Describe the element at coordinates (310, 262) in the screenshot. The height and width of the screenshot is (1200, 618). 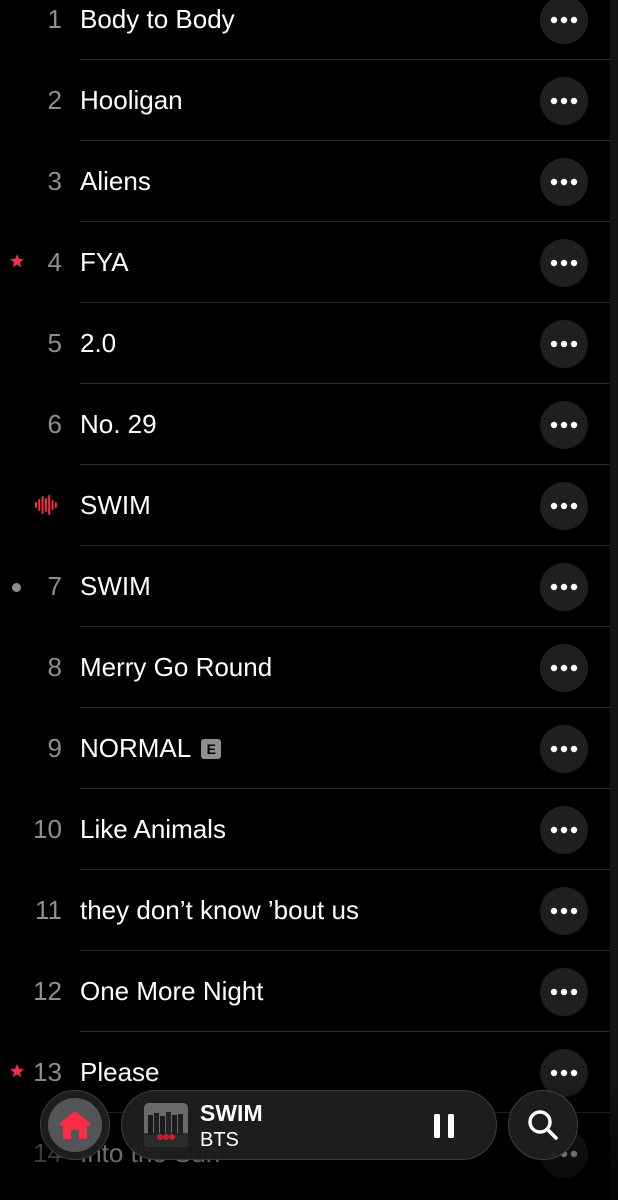
I see `track-row: 4 FYA` at that location.